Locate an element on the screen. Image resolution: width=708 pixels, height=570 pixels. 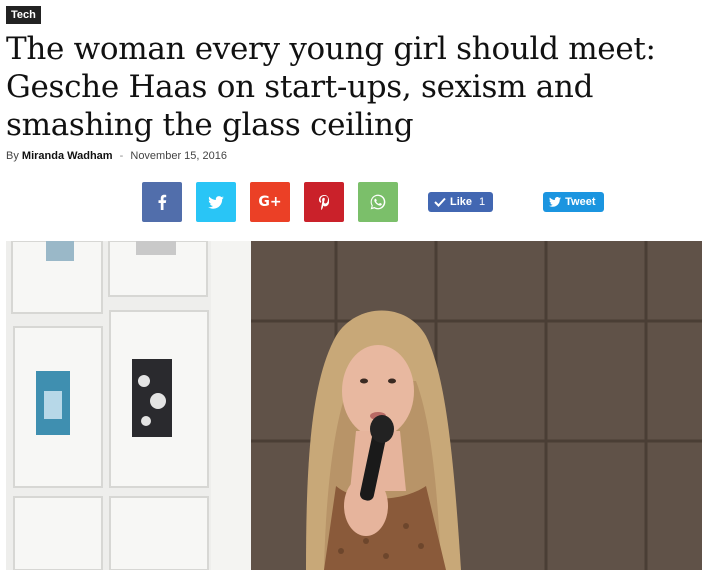
twitter-share-button is located at coordinates (216, 202).